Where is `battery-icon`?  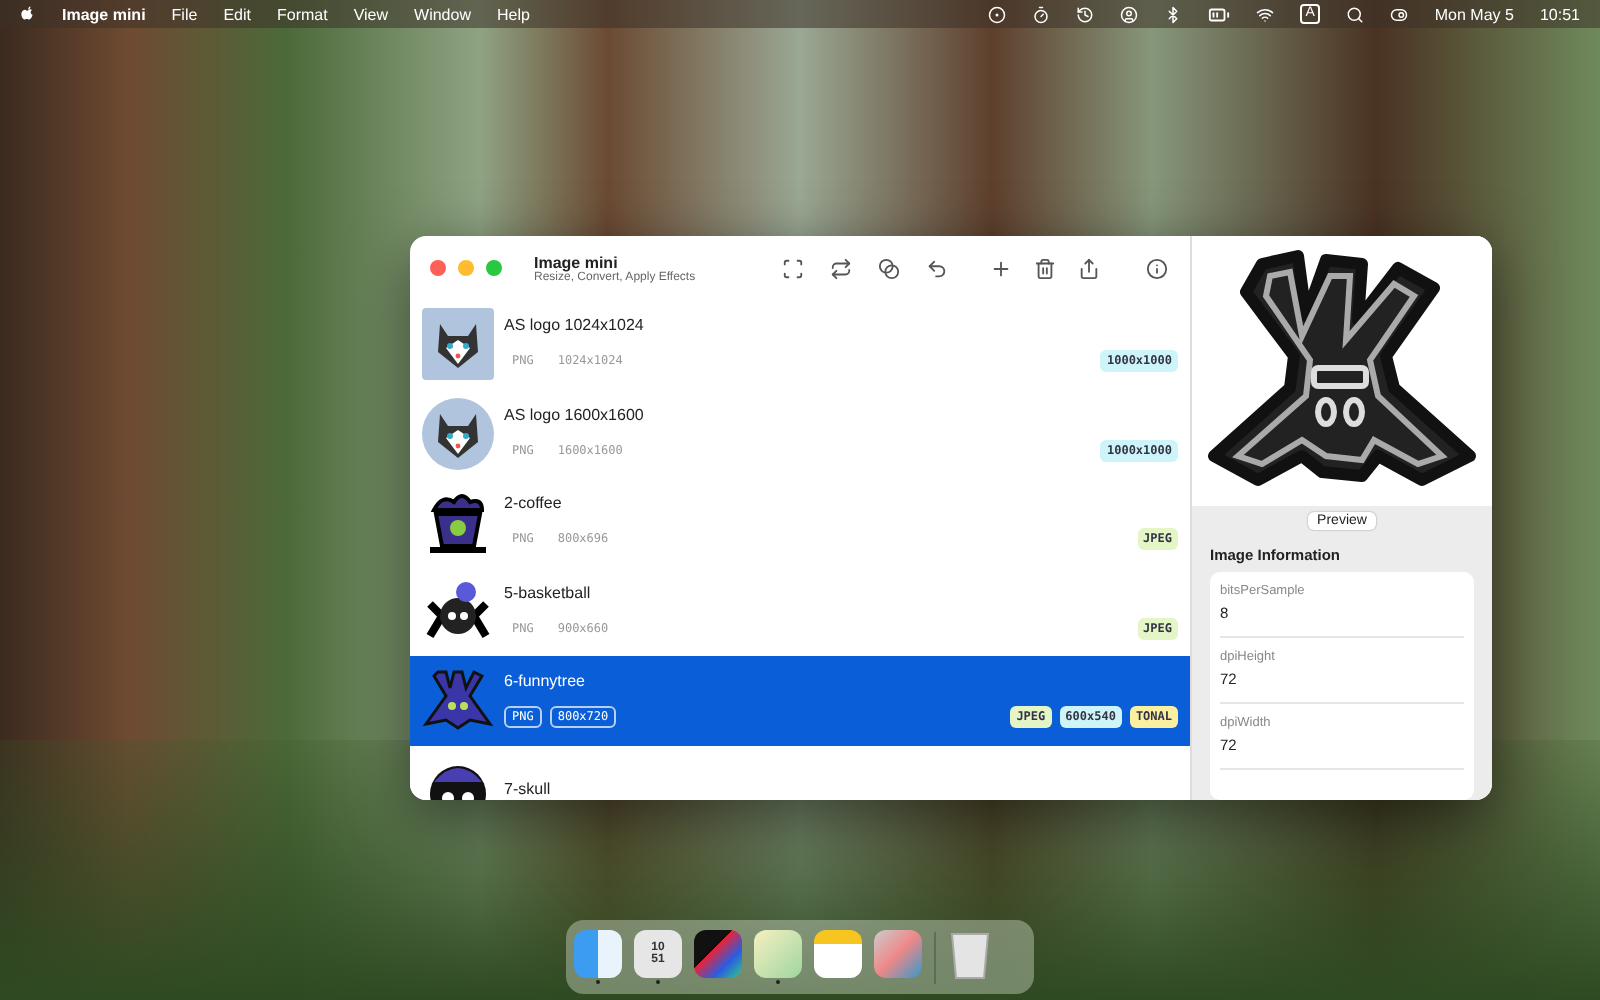 battery-icon is located at coordinates (1218, 14).